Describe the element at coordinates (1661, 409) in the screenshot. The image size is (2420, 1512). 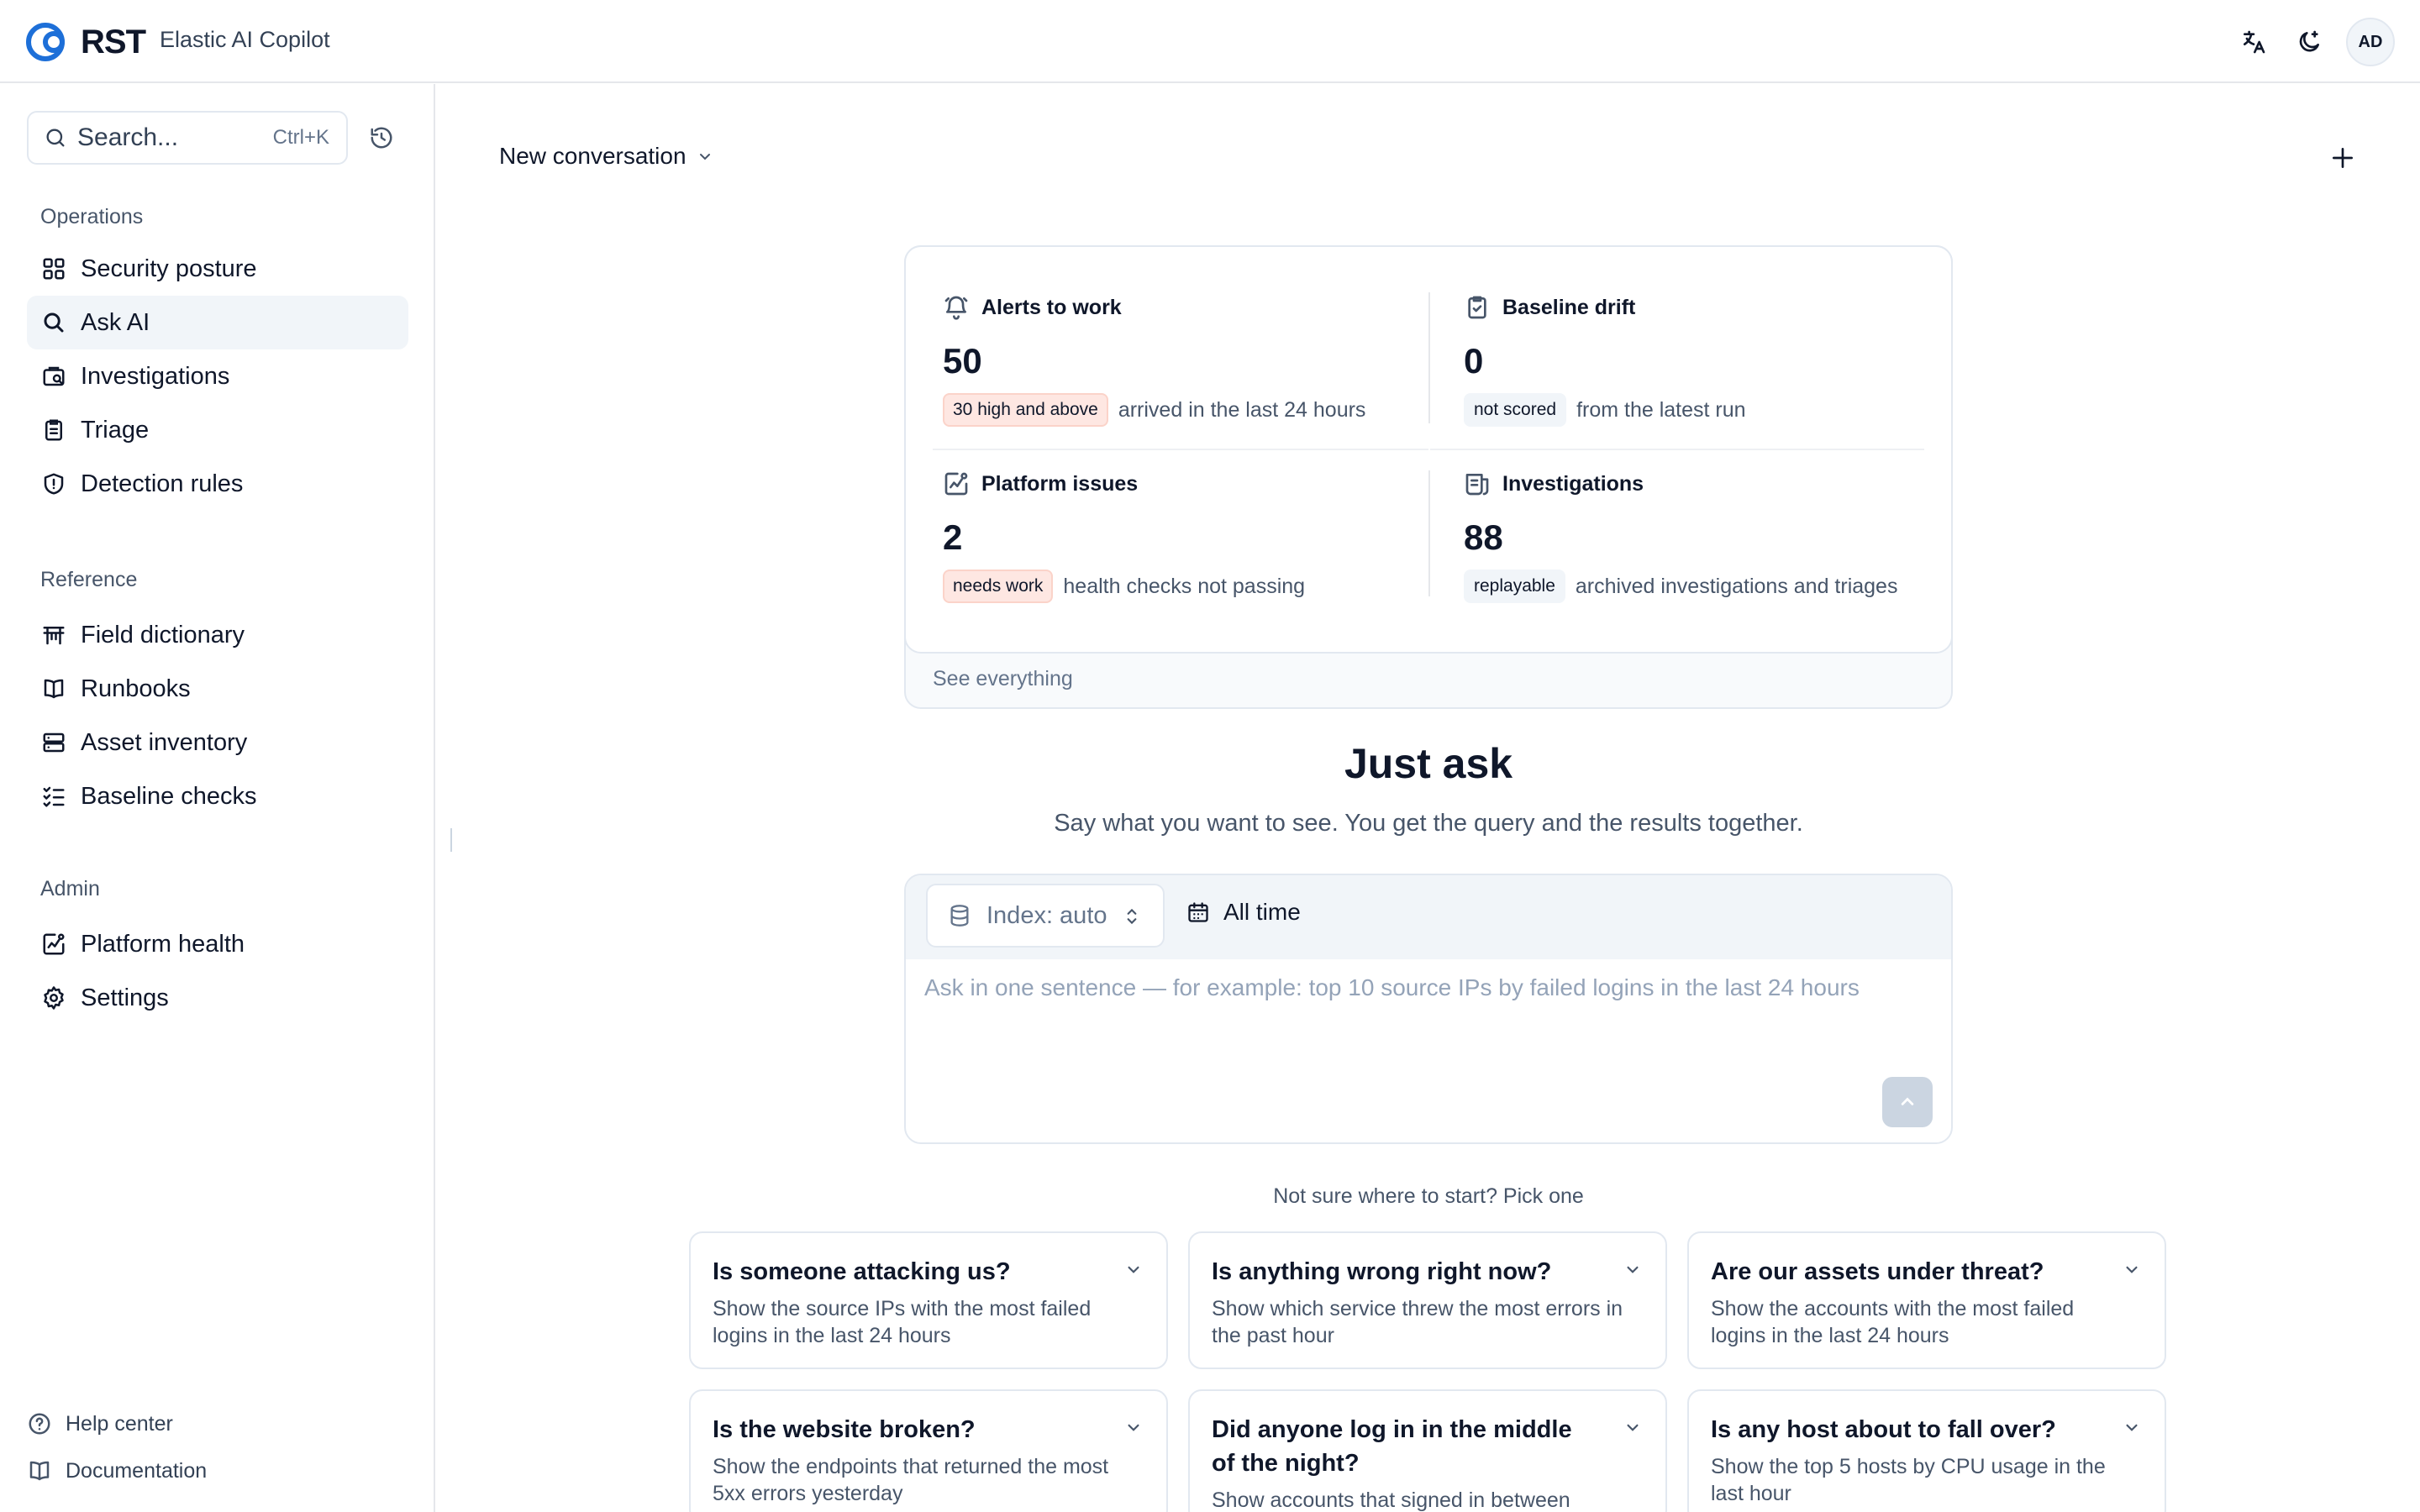
I see `stat-description: from the latest run` at that location.